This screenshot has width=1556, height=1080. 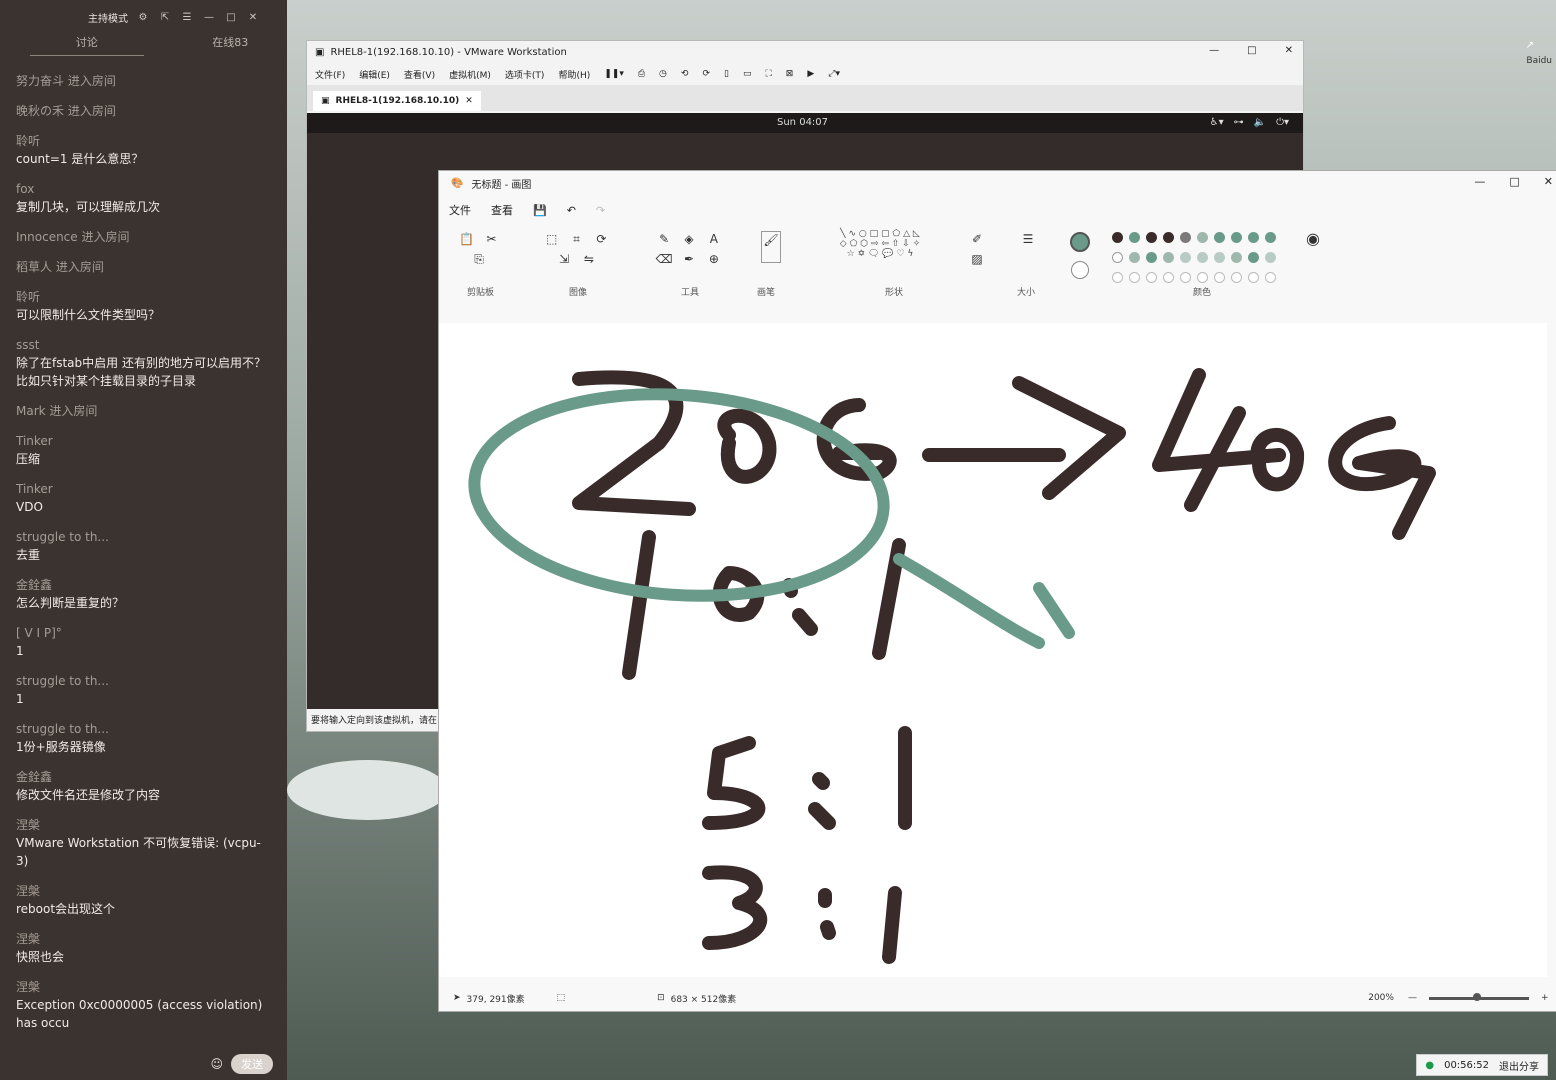 I want to click on pause-icon: ❚❚▾, so click(x=614, y=74).